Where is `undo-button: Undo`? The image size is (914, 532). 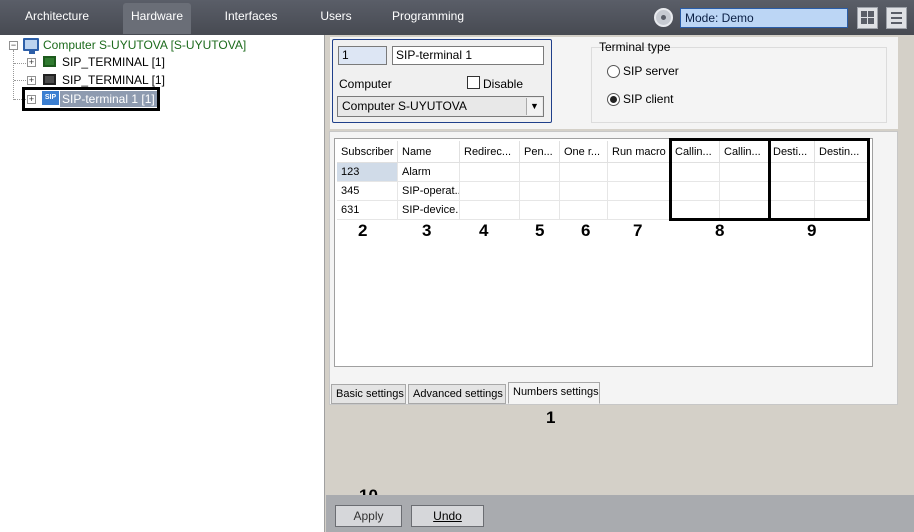 undo-button: Undo is located at coordinates (447, 516).